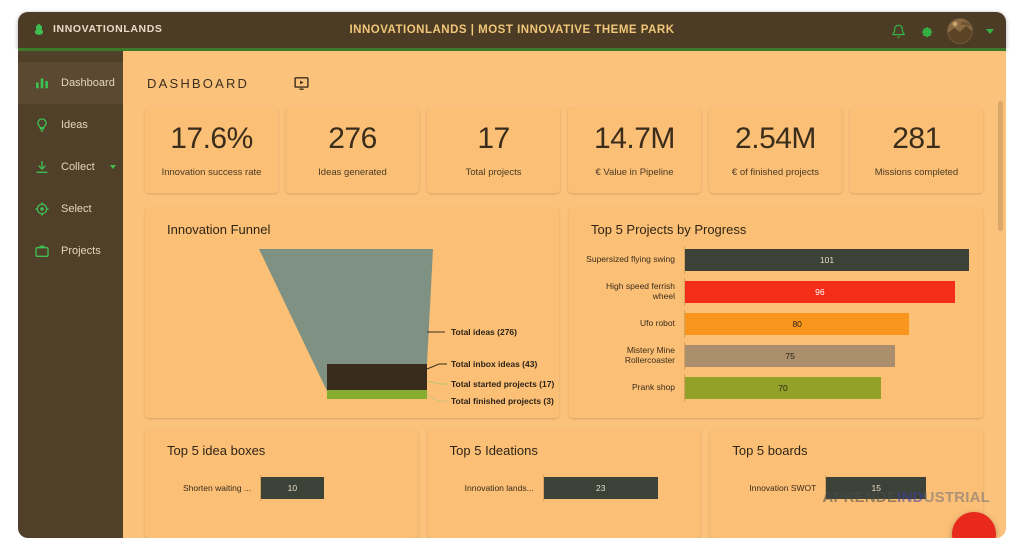  I want to click on sidebar-item-projects: Projects, so click(70, 251).